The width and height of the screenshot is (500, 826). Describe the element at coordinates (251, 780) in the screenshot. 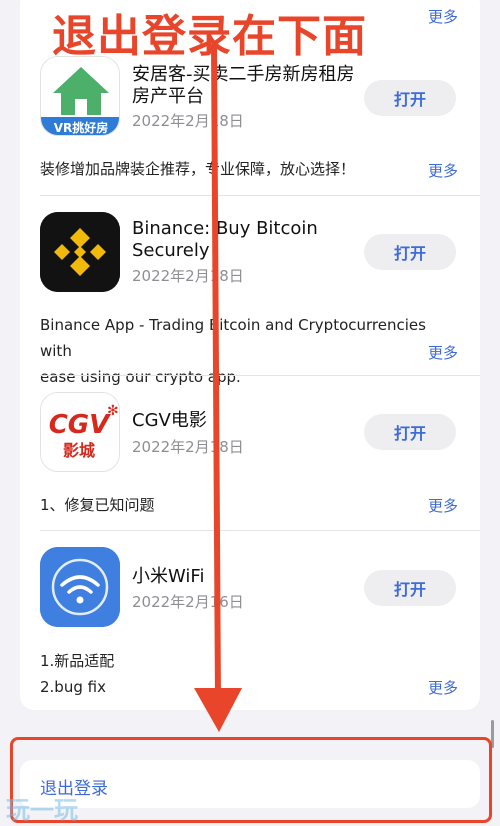

I see `annotation-highlight-box` at that location.